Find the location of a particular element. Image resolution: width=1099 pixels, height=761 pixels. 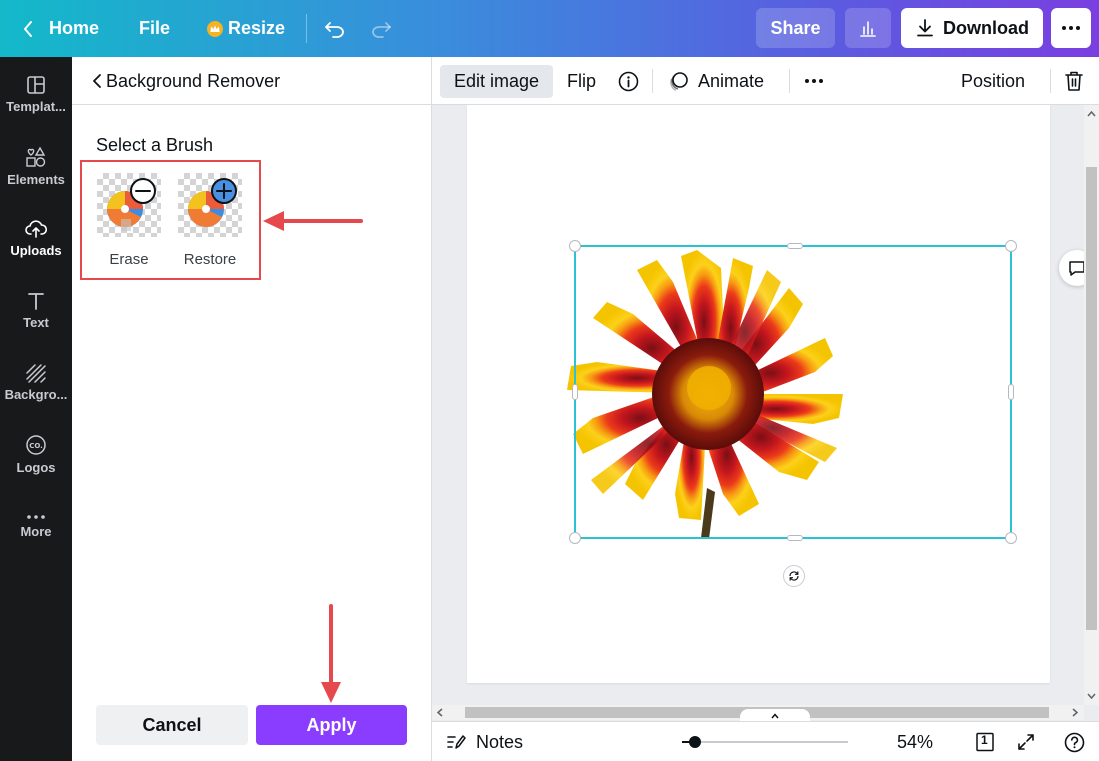

bottom-bar: Notes 54% 1 is located at coordinates (765, 741).